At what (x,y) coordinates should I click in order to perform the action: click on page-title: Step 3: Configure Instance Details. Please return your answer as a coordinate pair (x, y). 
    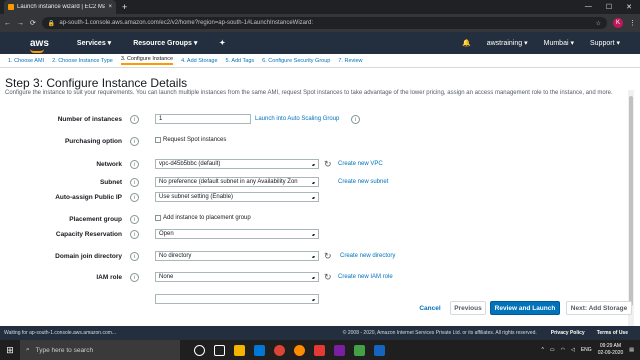
    Looking at the image, I should click on (96, 83).